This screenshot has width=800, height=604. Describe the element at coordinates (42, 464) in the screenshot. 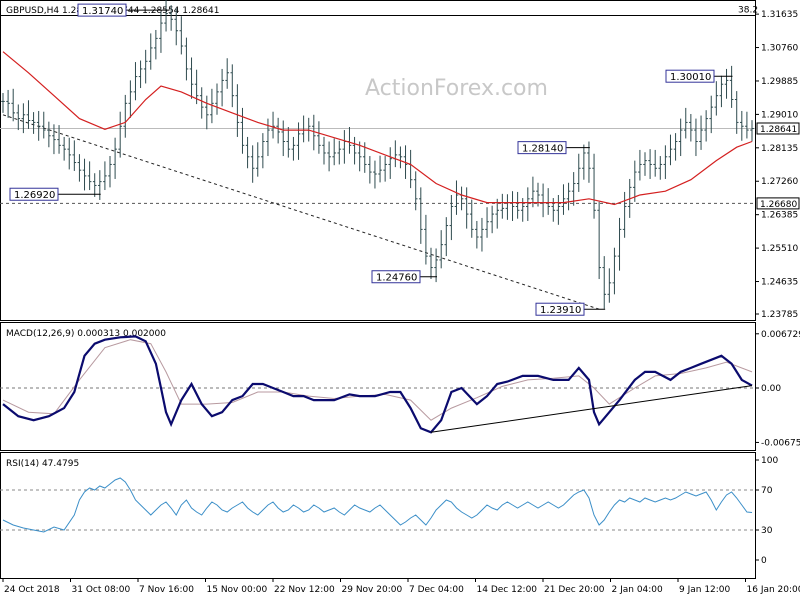

I see `rsi-title: RSI(14) 47.4795` at that location.